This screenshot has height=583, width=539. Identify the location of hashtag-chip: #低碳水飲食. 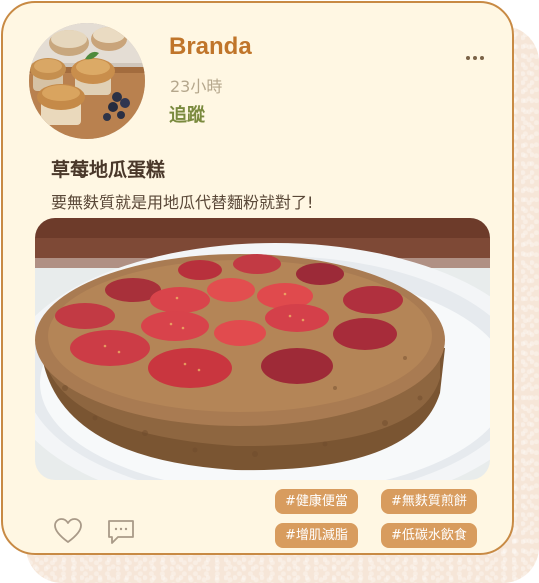
(429, 535).